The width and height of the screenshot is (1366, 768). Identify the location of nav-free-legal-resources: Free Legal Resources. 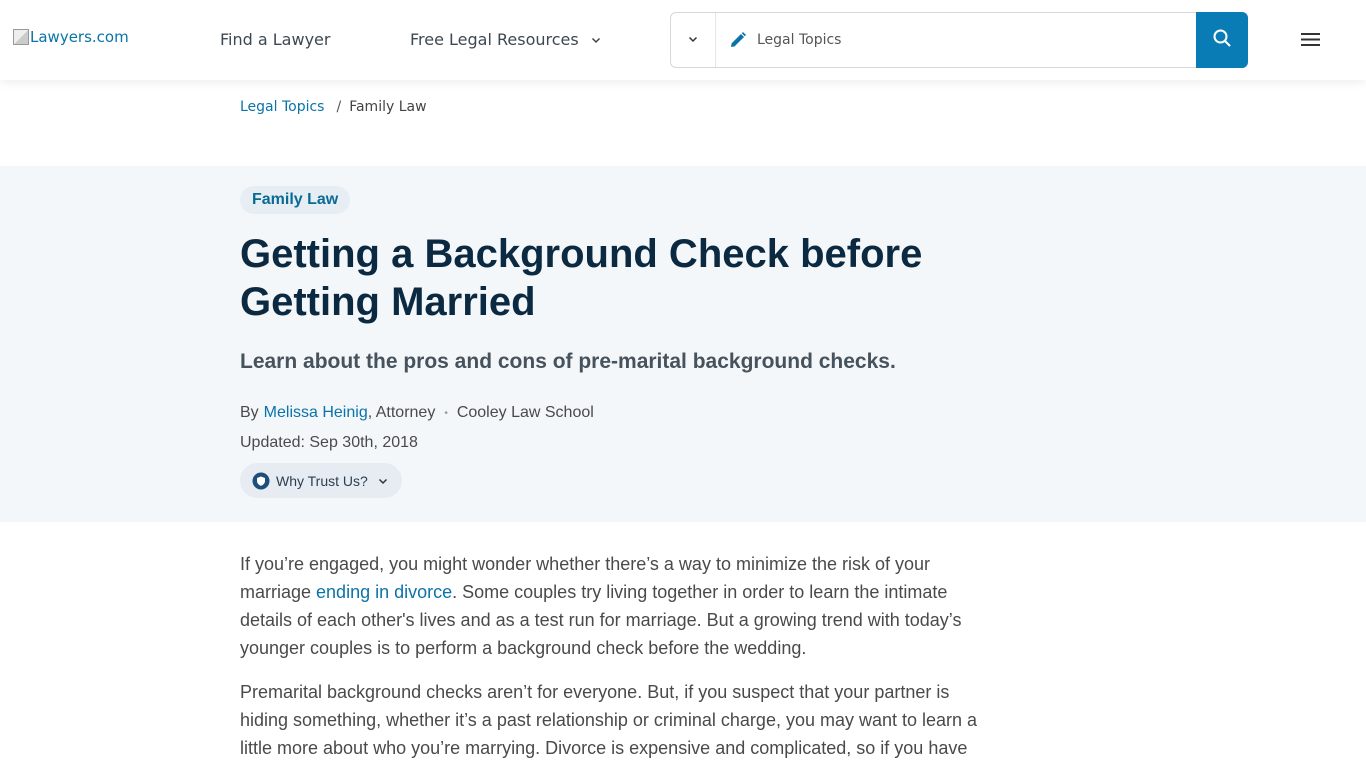
(505, 39).